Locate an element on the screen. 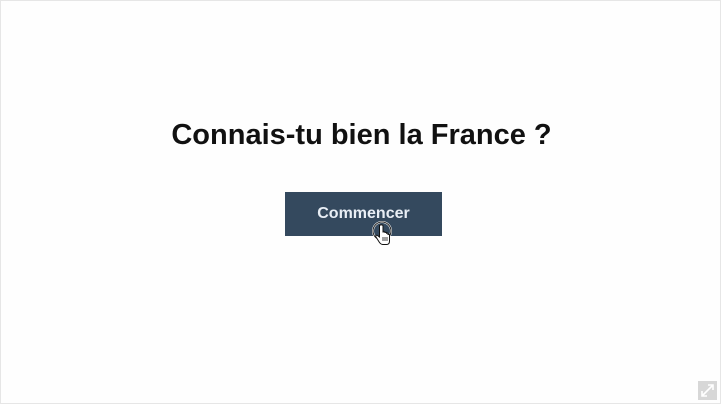 The height and width of the screenshot is (404, 721). expand-icon is located at coordinates (707, 390).